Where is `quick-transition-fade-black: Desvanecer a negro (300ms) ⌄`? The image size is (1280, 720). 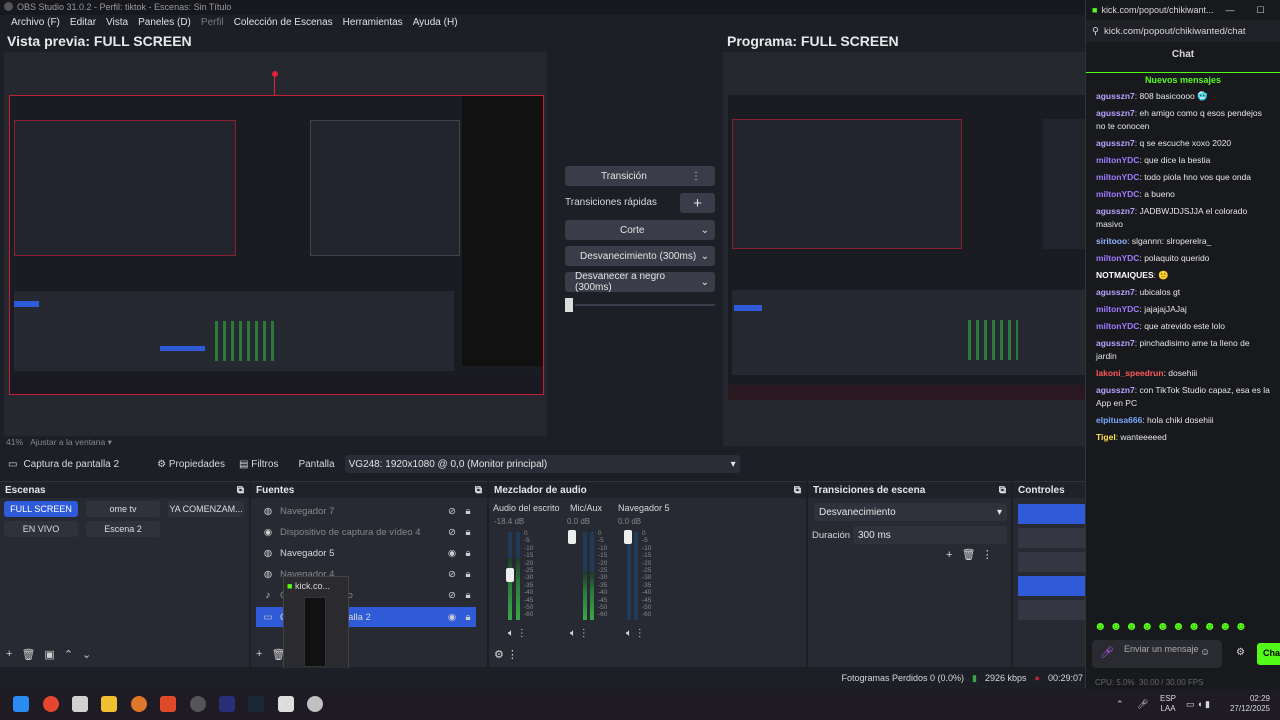
quick-transition-fade-black: Desvanecer a negro (300ms) ⌄ is located at coordinates (640, 282).